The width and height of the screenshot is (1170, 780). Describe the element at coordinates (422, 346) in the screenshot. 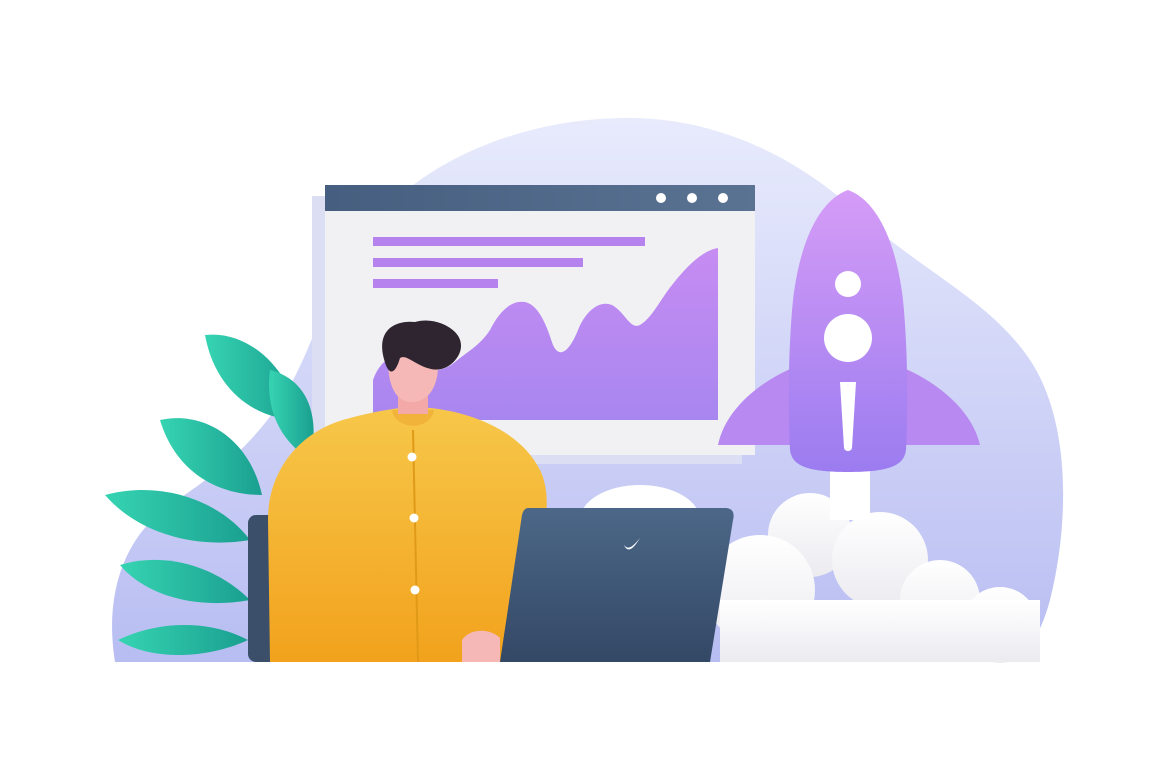

I see `person-hair` at that location.